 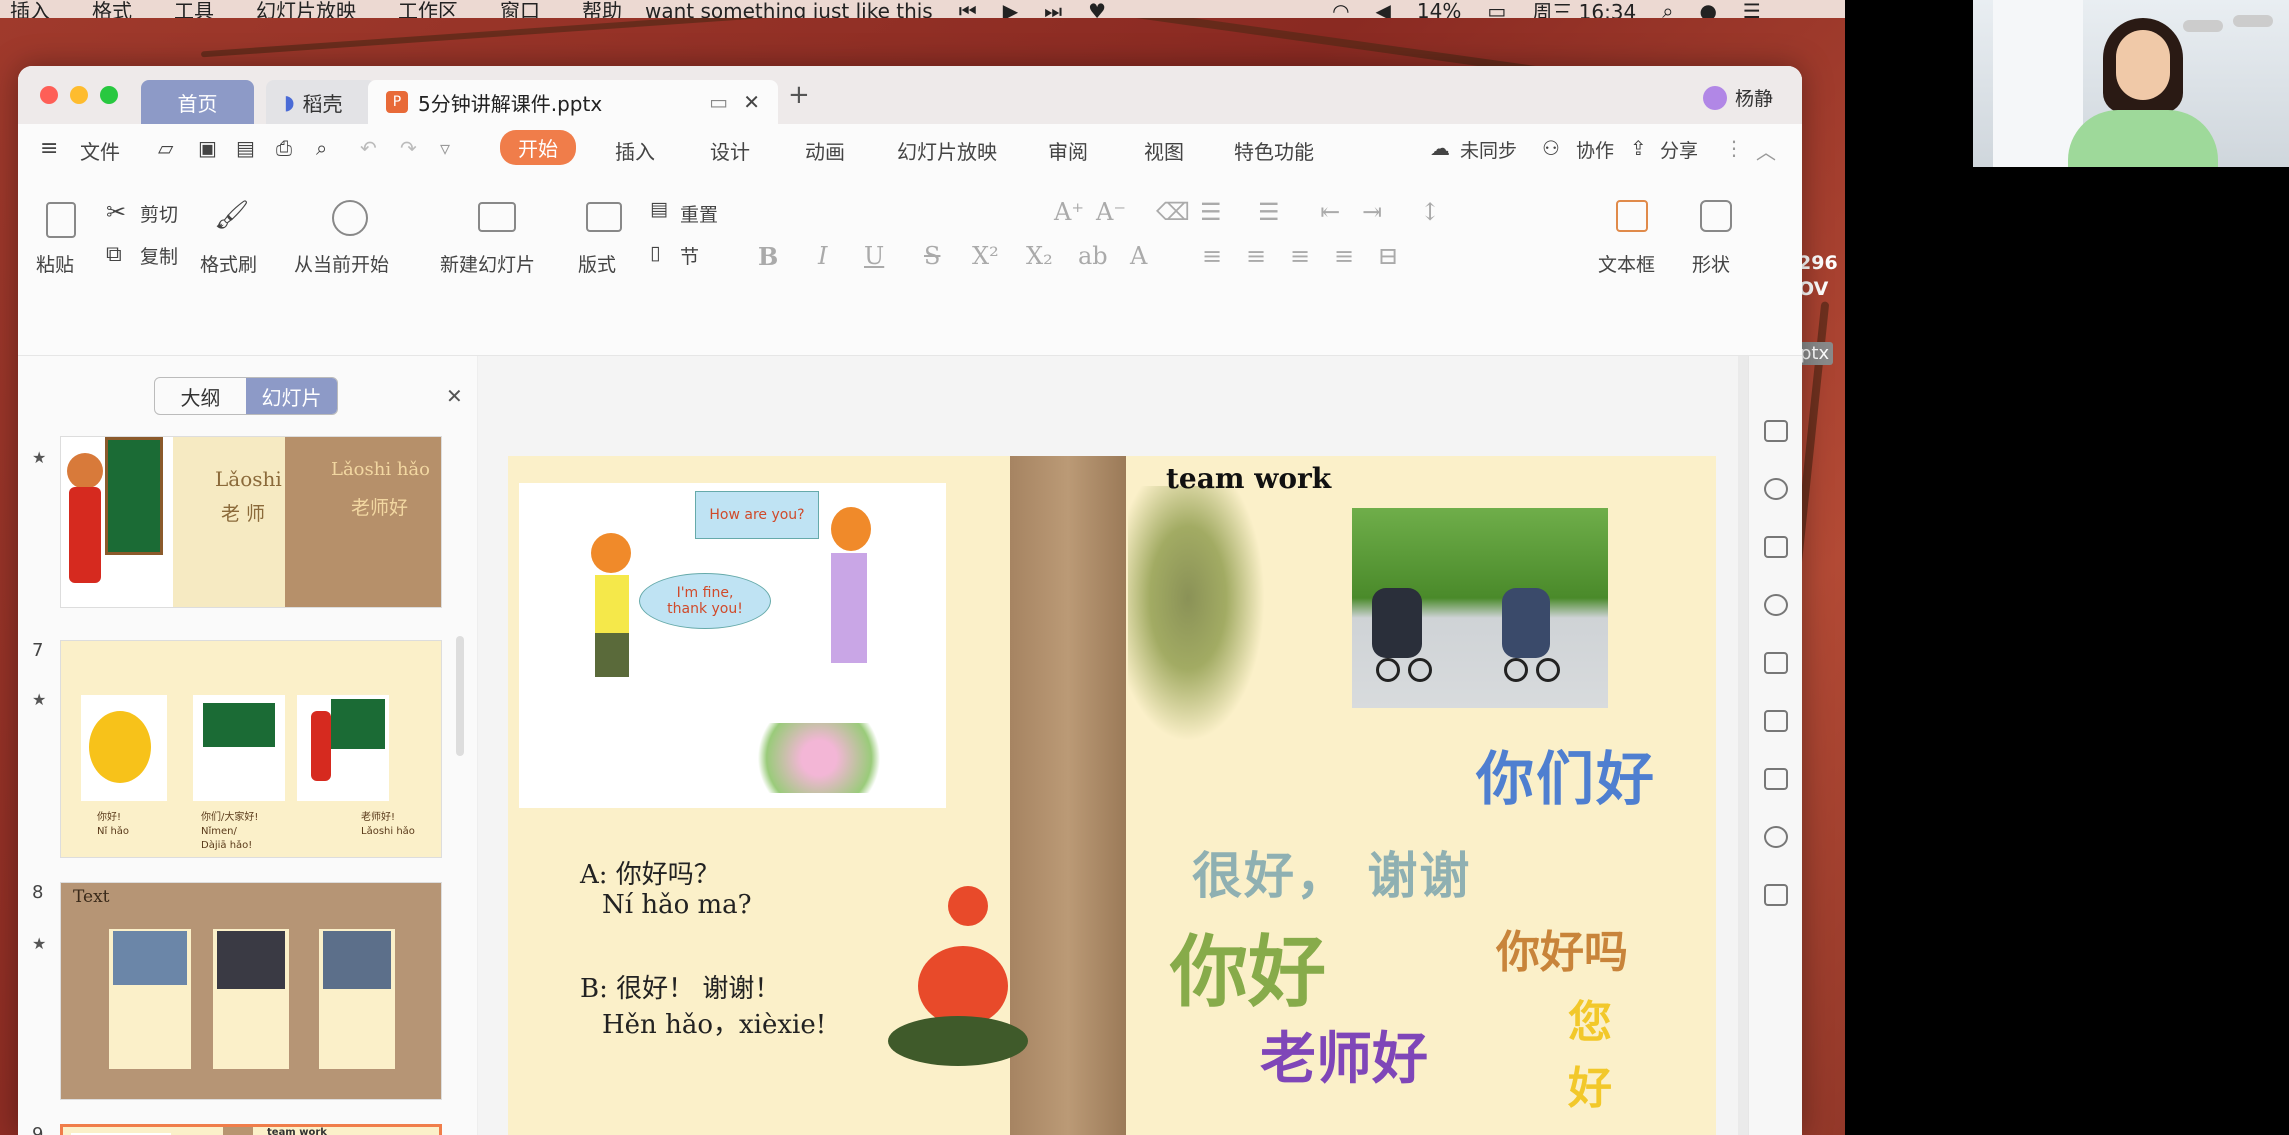 What do you see at coordinates (985, 256) in the screenshot?
I see `superscript-icon: X²` at bounding box center [985, 256].